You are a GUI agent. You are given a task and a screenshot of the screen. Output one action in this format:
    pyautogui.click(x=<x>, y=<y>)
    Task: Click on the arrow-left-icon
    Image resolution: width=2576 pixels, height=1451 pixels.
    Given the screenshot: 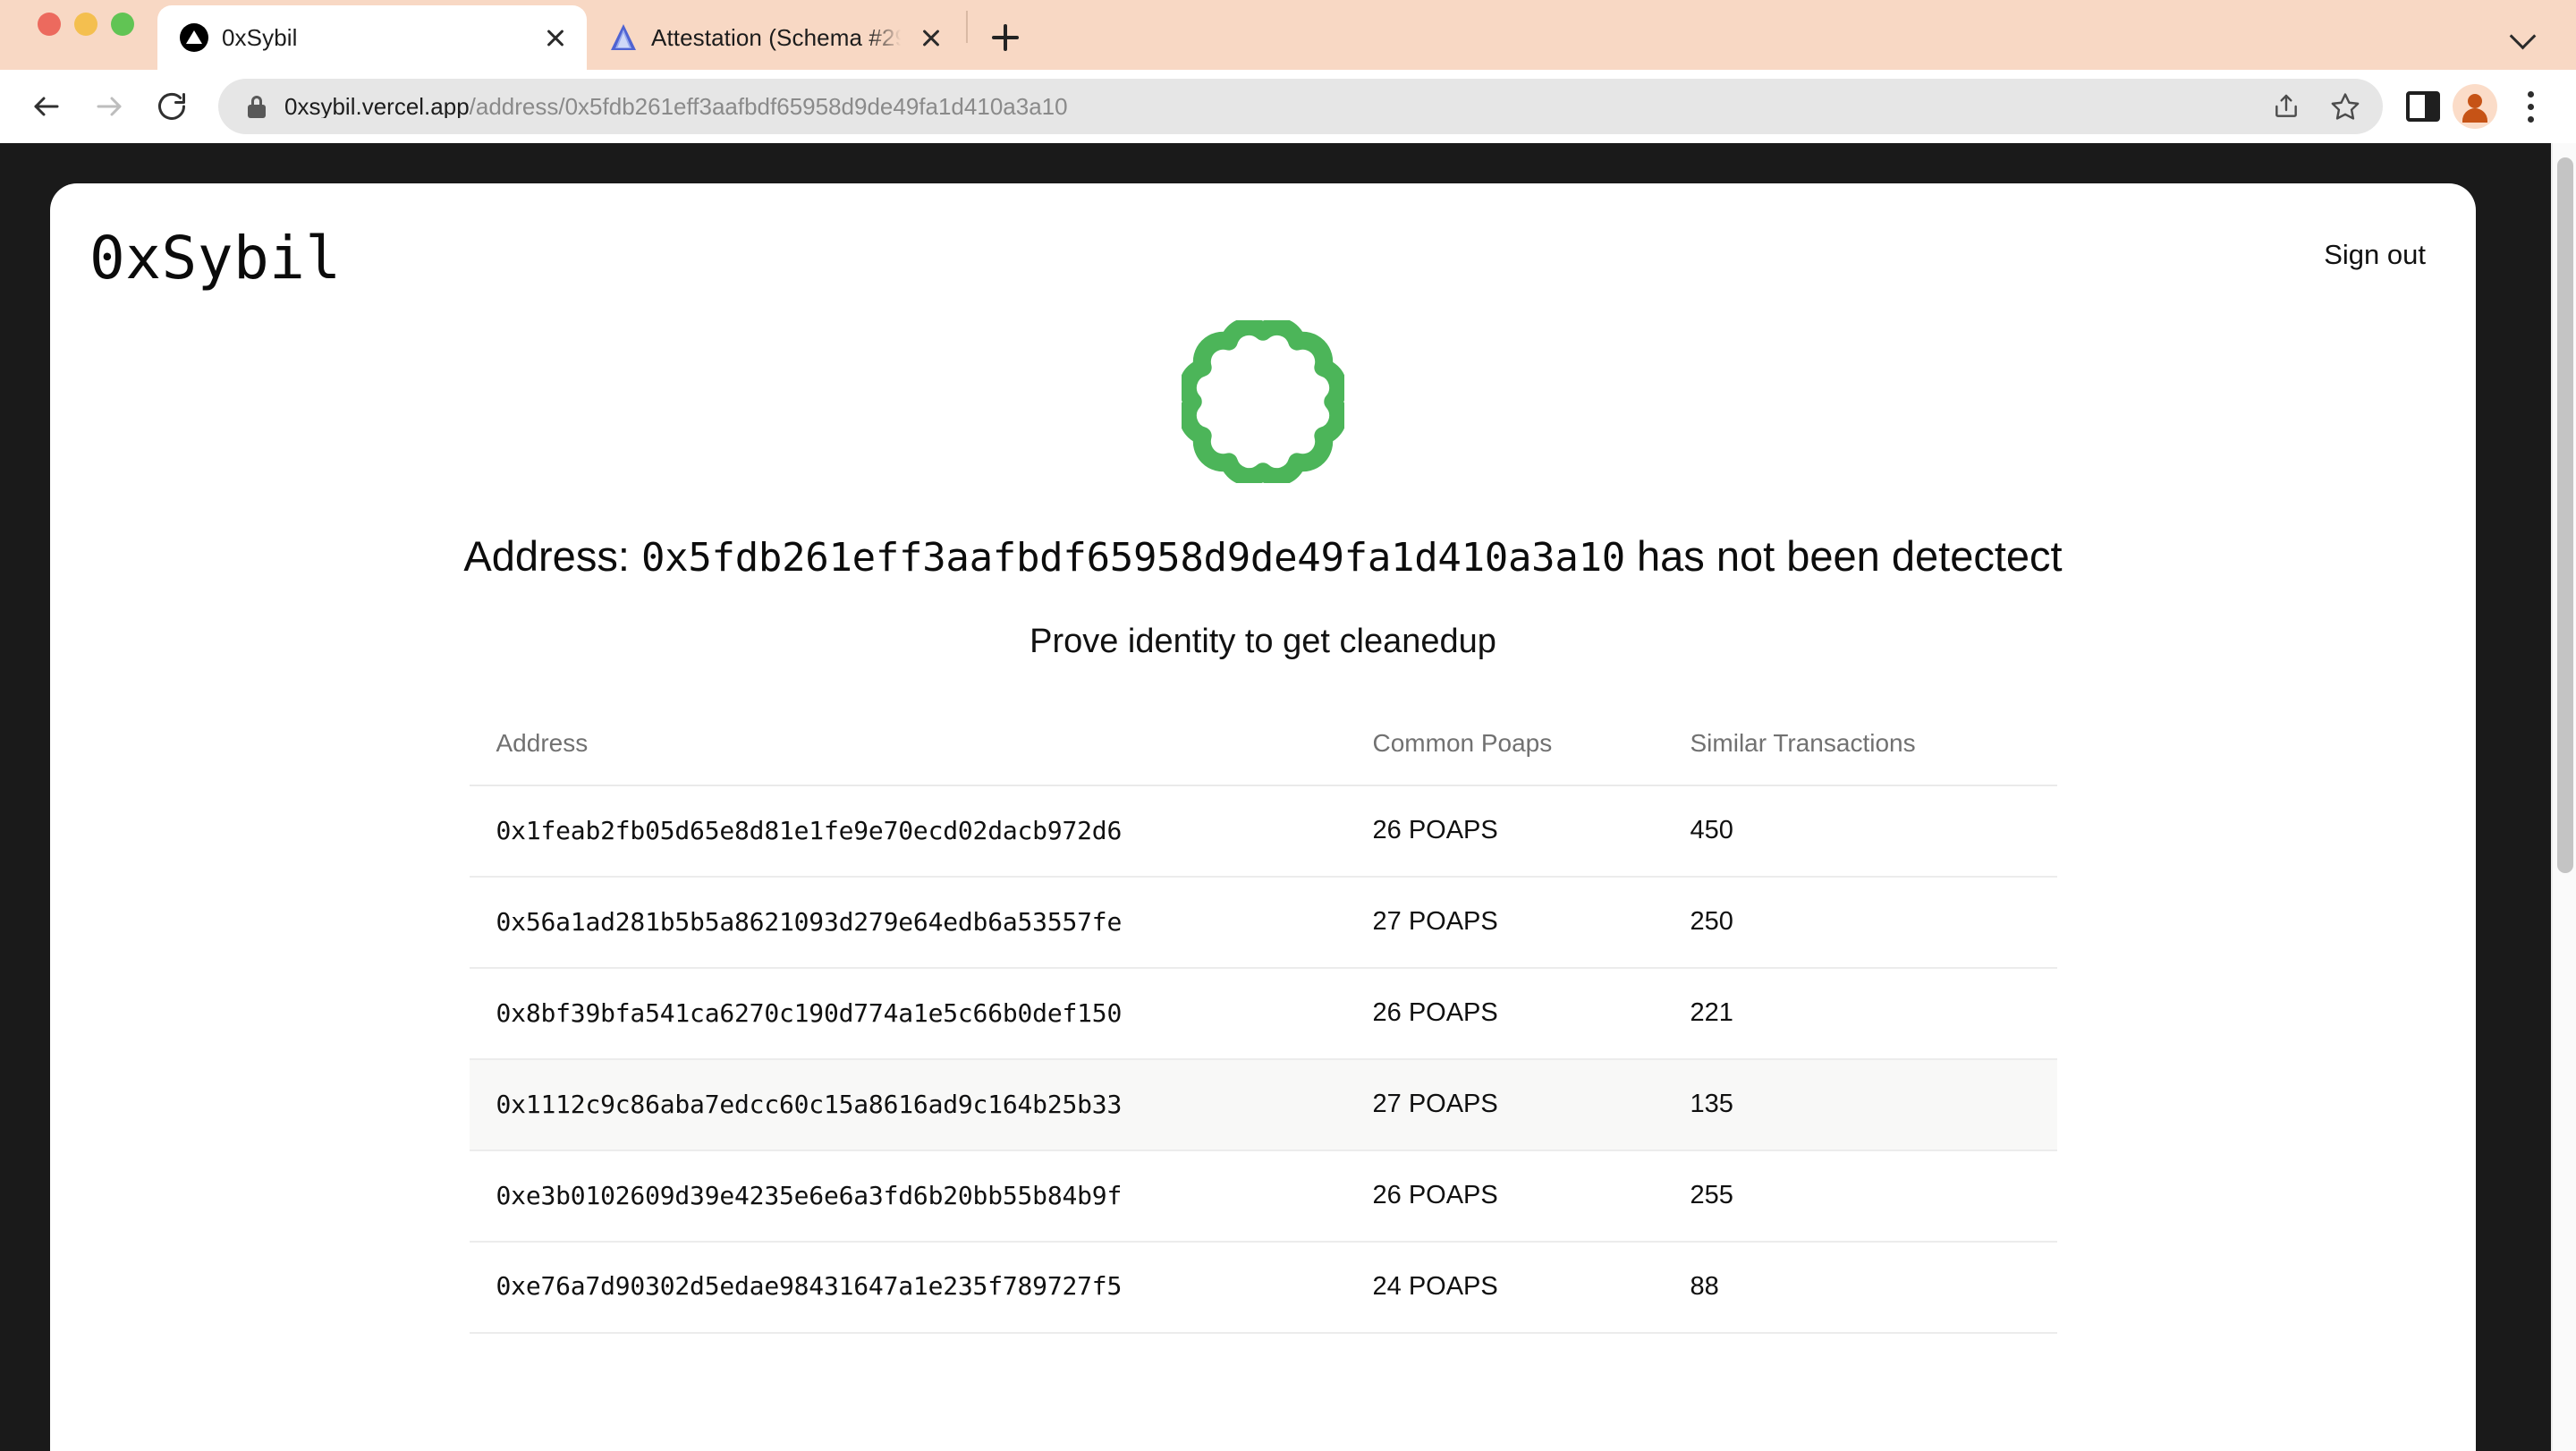 What is the action you would take?
    pyautogui.click(x=46, y=106)
    